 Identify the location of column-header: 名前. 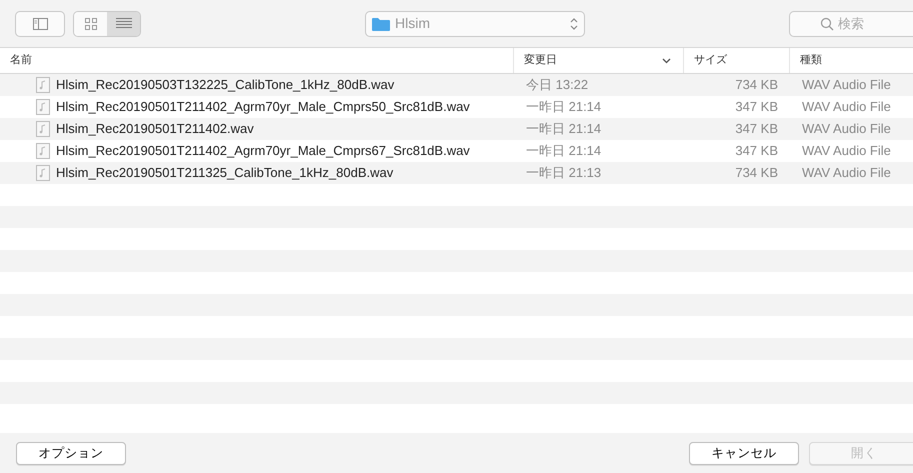
(257, 60).